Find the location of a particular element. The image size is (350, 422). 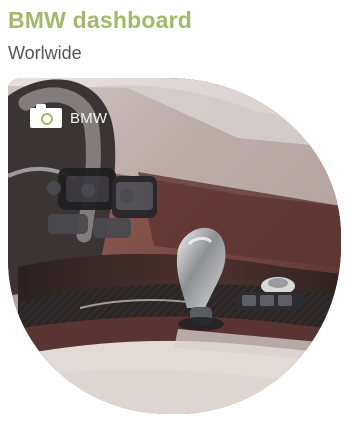

page-title: BMW dashboard is located at coordinates (100, 20).